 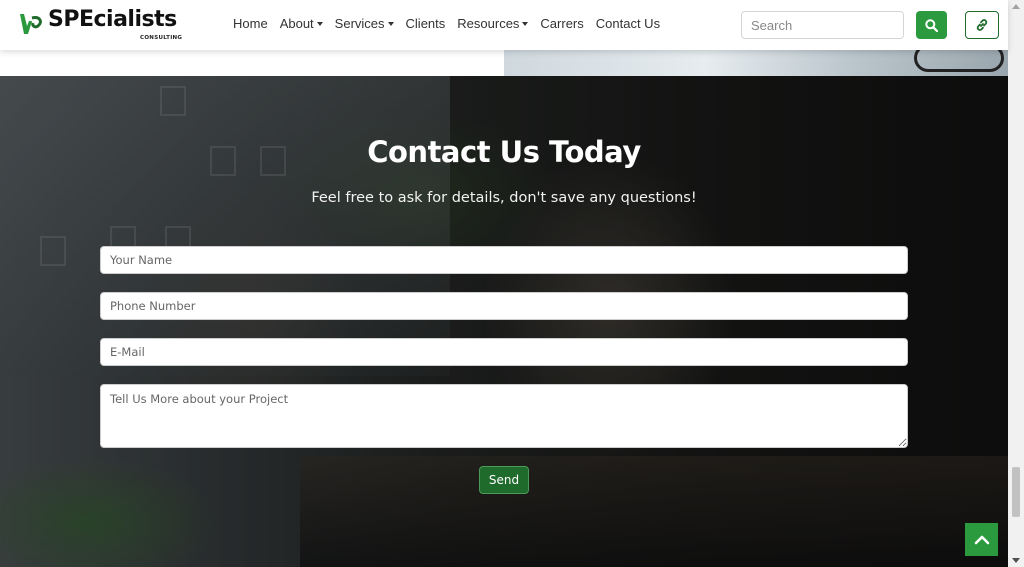 I want to click on link-icon, so click(x=982, y=25).